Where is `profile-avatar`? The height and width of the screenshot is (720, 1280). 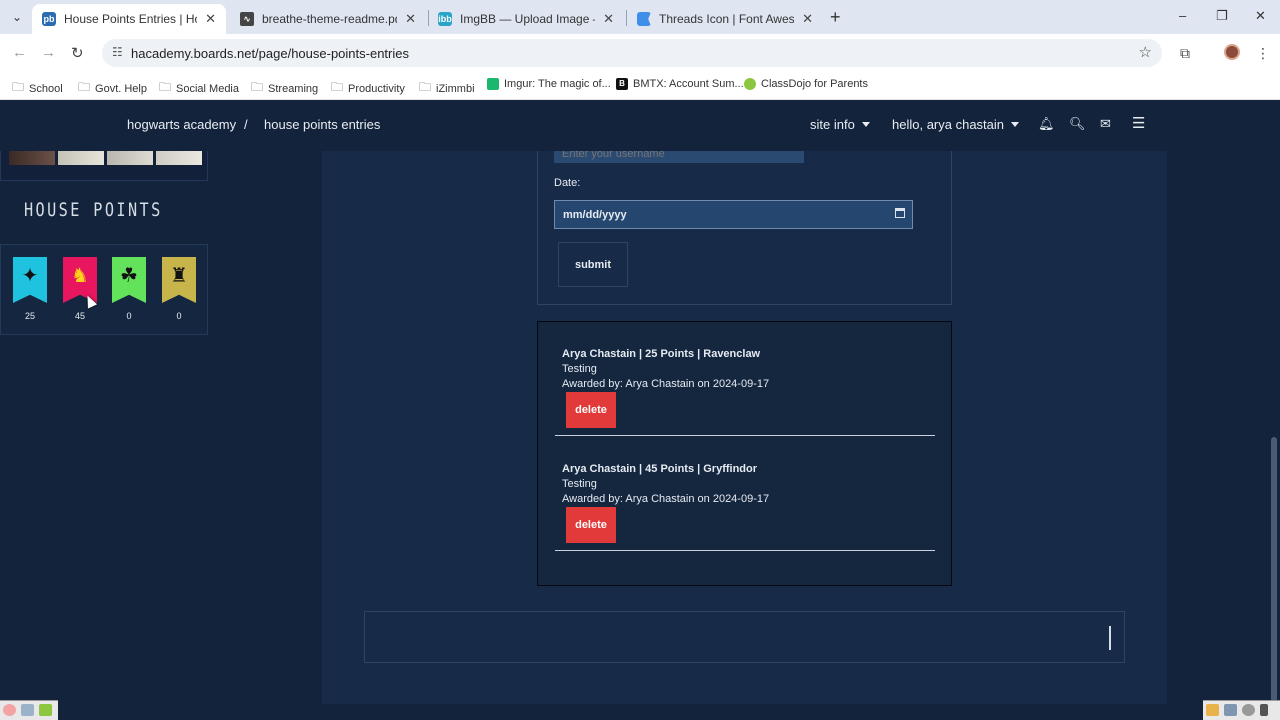
profile-avatar is located at coordinates (1232, 52).